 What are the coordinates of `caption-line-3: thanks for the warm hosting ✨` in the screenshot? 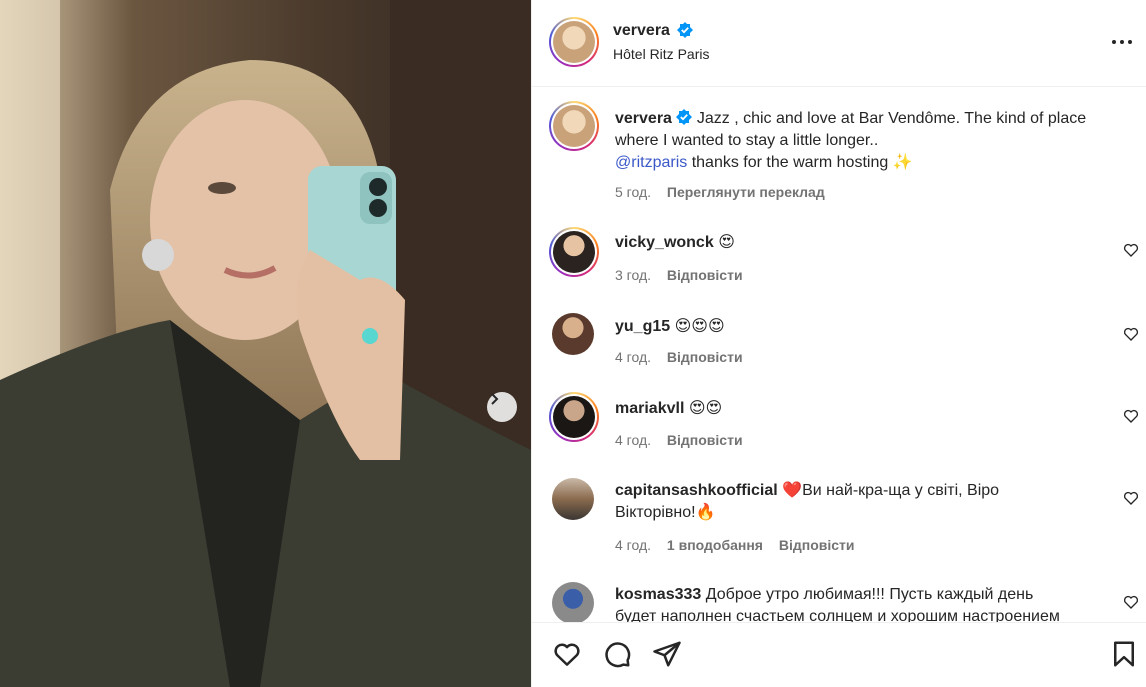 It's located at (800, 162).